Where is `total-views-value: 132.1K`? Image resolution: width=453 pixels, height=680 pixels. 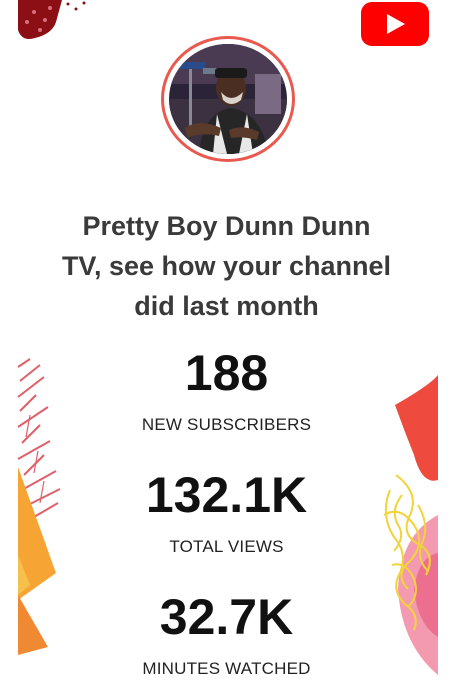
total-views-value: 132.1K is located at coordinates (226, 495).